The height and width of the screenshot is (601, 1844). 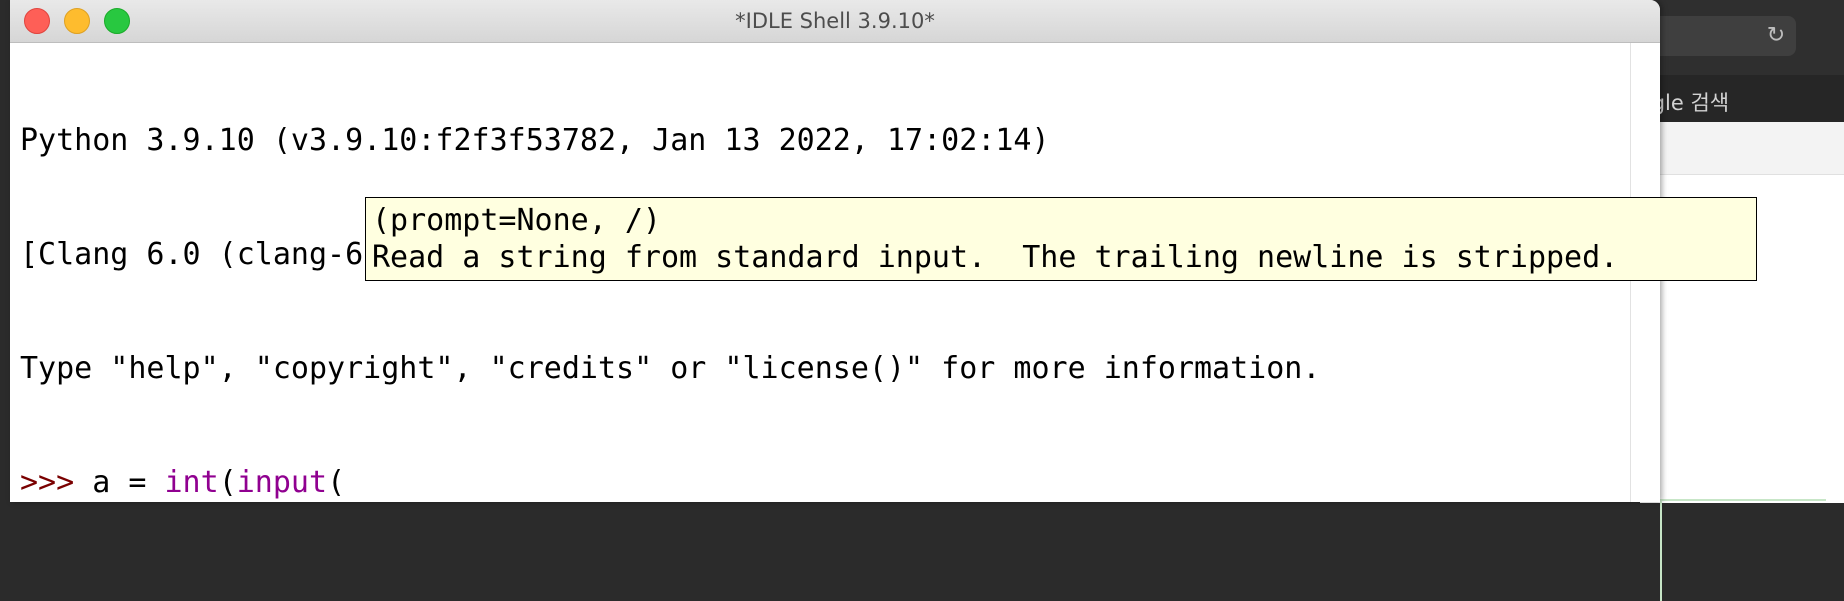 What do you see at coordinates (1735, 98) in the screenshot?
I see `browser-tab-bar: oogle 검색` at bounding box center [1735, 98].